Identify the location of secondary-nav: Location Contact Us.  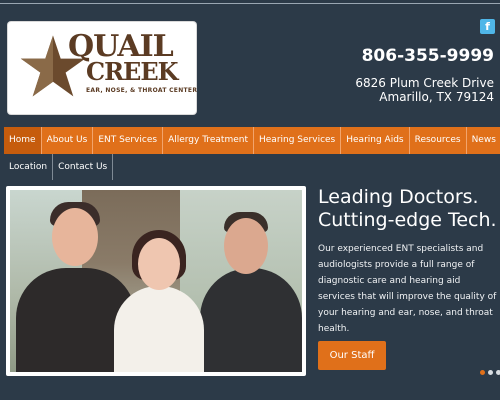
(59, 167).